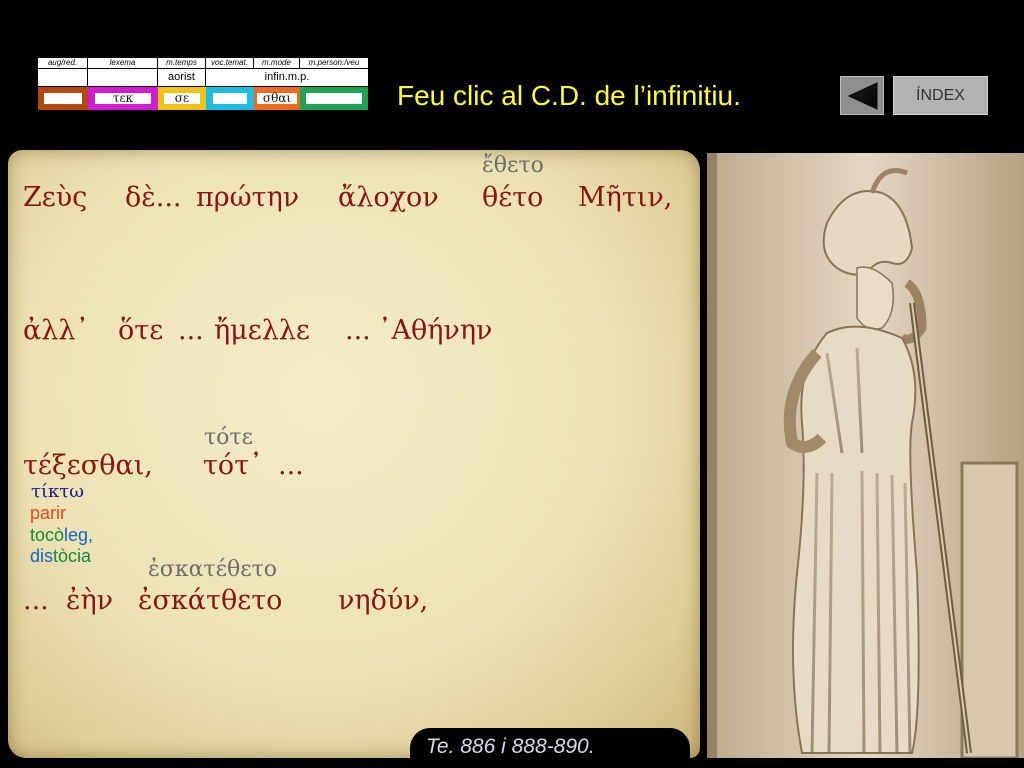  What do you see at coordinates (277, 98) in the screenshot?
I see `morph-box-mode: σθαι` at bounding box center [277, 98].